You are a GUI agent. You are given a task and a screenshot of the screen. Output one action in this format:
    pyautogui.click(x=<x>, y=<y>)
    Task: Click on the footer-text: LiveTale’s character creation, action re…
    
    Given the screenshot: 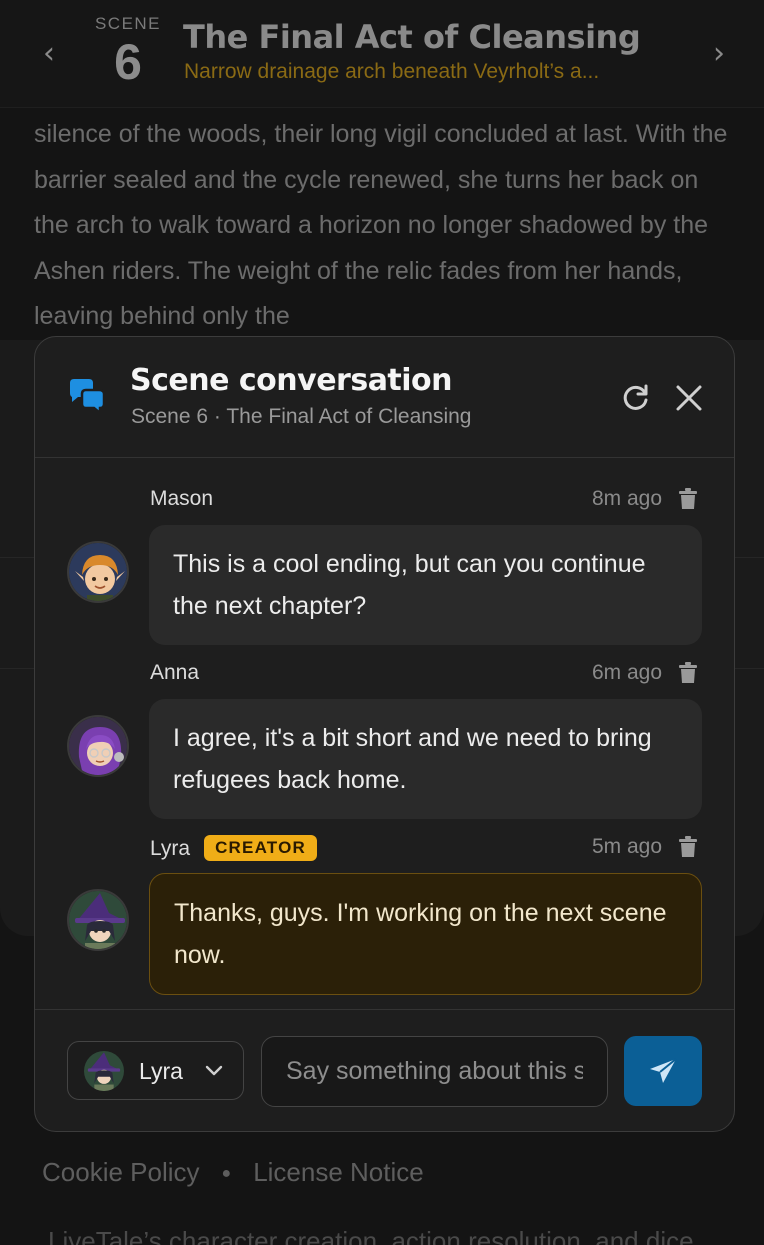 What is the action you would take?
    pyautogui.click(x=371, y=1235)
    